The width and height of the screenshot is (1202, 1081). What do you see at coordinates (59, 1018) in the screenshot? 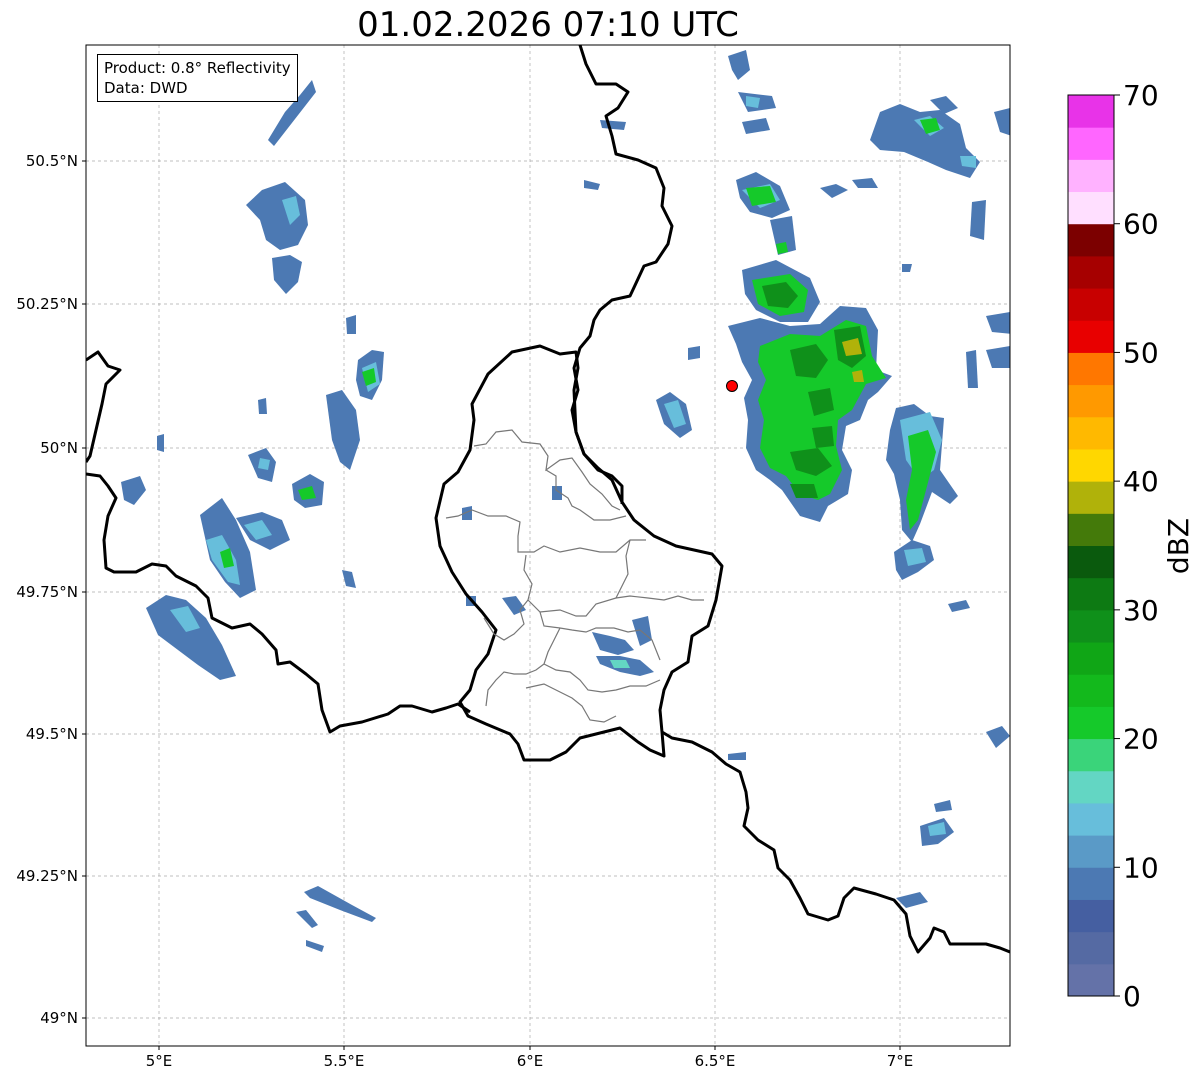
I see `lat-tick: 49°N` at bounding box center [59, 1018].